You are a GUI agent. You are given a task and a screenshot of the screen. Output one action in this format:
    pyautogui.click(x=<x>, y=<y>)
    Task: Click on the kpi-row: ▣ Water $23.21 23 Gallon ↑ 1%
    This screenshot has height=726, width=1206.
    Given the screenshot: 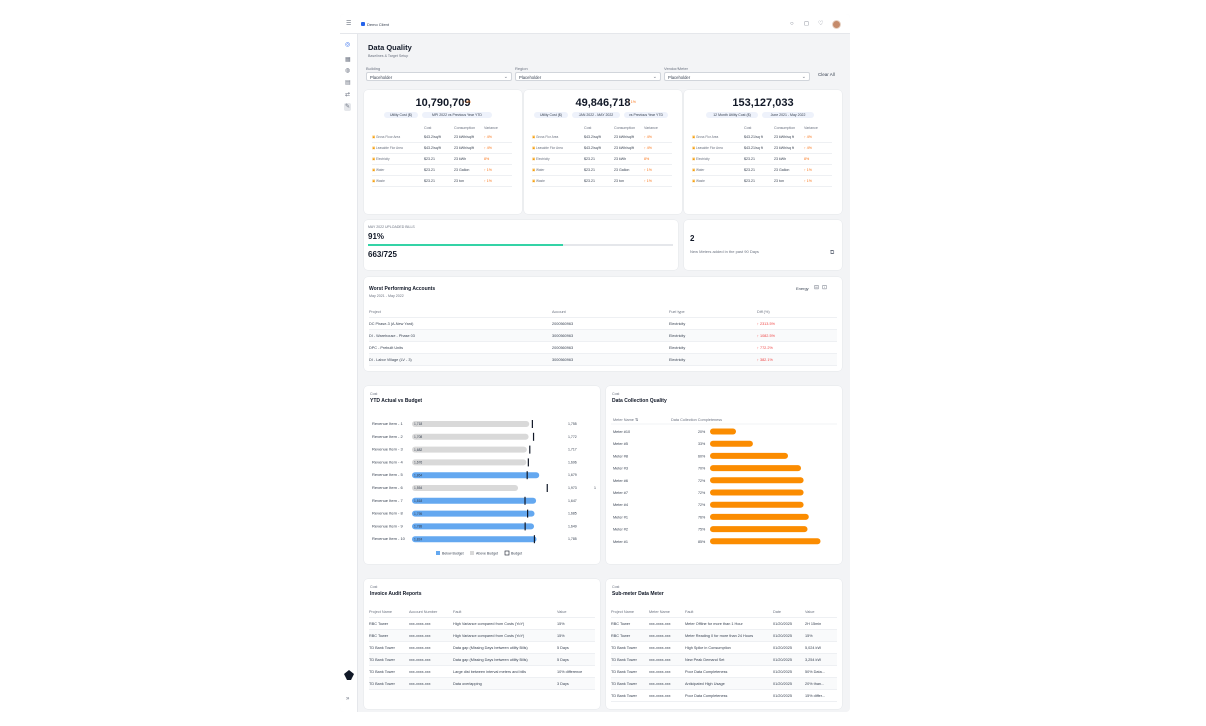 What is the action you would take?
    pyautogui.click(x=442, y=170)
    